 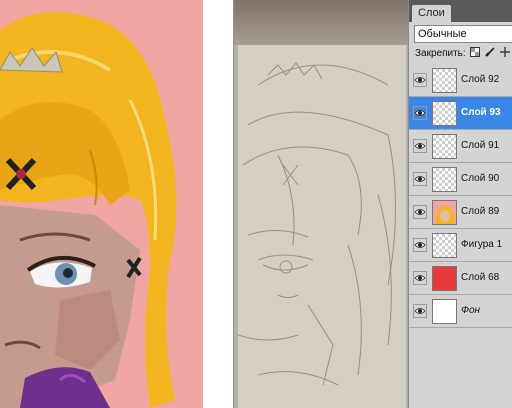 I want to click on layer-name: Слой 91, so click(x=480, y=145).